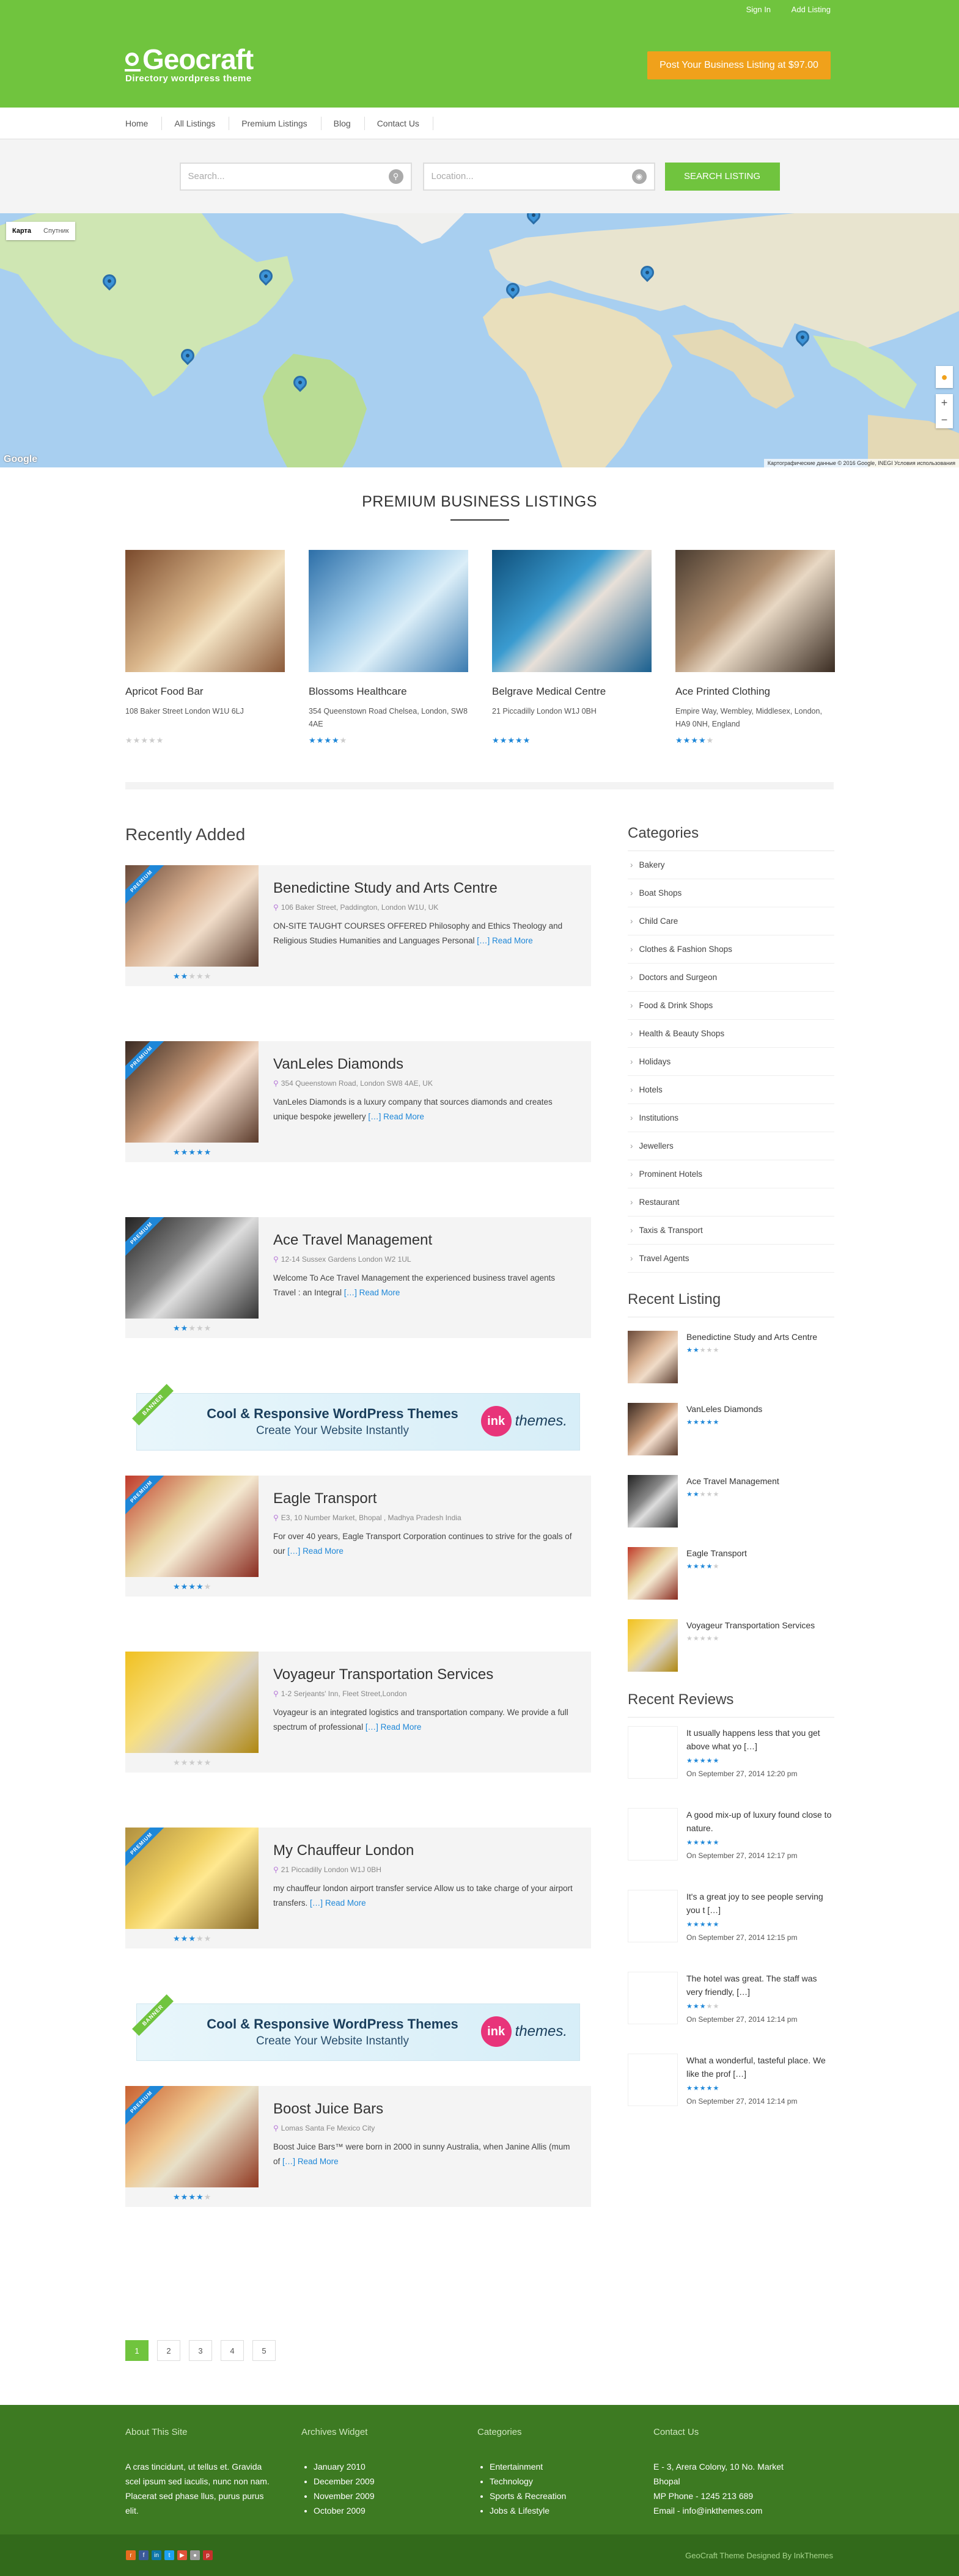 The image size is (959, 2576). Describe the element at coordinates (731, 1202) in the screenshot. I see `category-link: Restaurant` at that location.